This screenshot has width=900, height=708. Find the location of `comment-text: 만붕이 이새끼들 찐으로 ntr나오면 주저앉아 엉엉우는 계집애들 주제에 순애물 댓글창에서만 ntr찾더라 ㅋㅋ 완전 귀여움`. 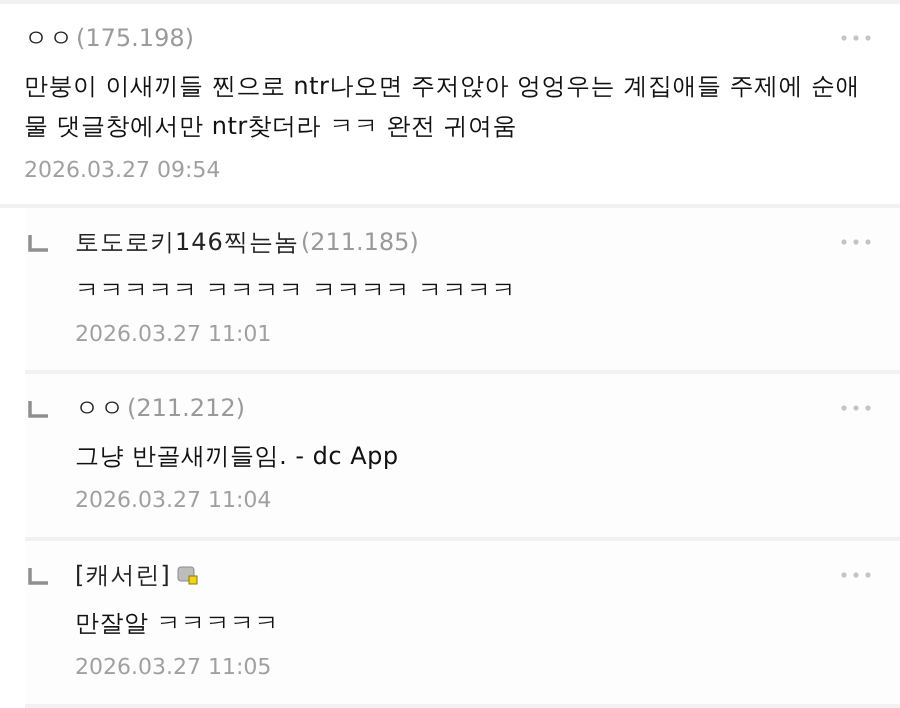

comment-text: 만붕이 이새끼들 찐으로 ntr나오면 주저앉아 엉엉우는 계집애들 주제에 순애물 댓글창에서만 ntr찾더라 ㅋㅋ 완전 귀여움 is located at coordinates (443, 106).